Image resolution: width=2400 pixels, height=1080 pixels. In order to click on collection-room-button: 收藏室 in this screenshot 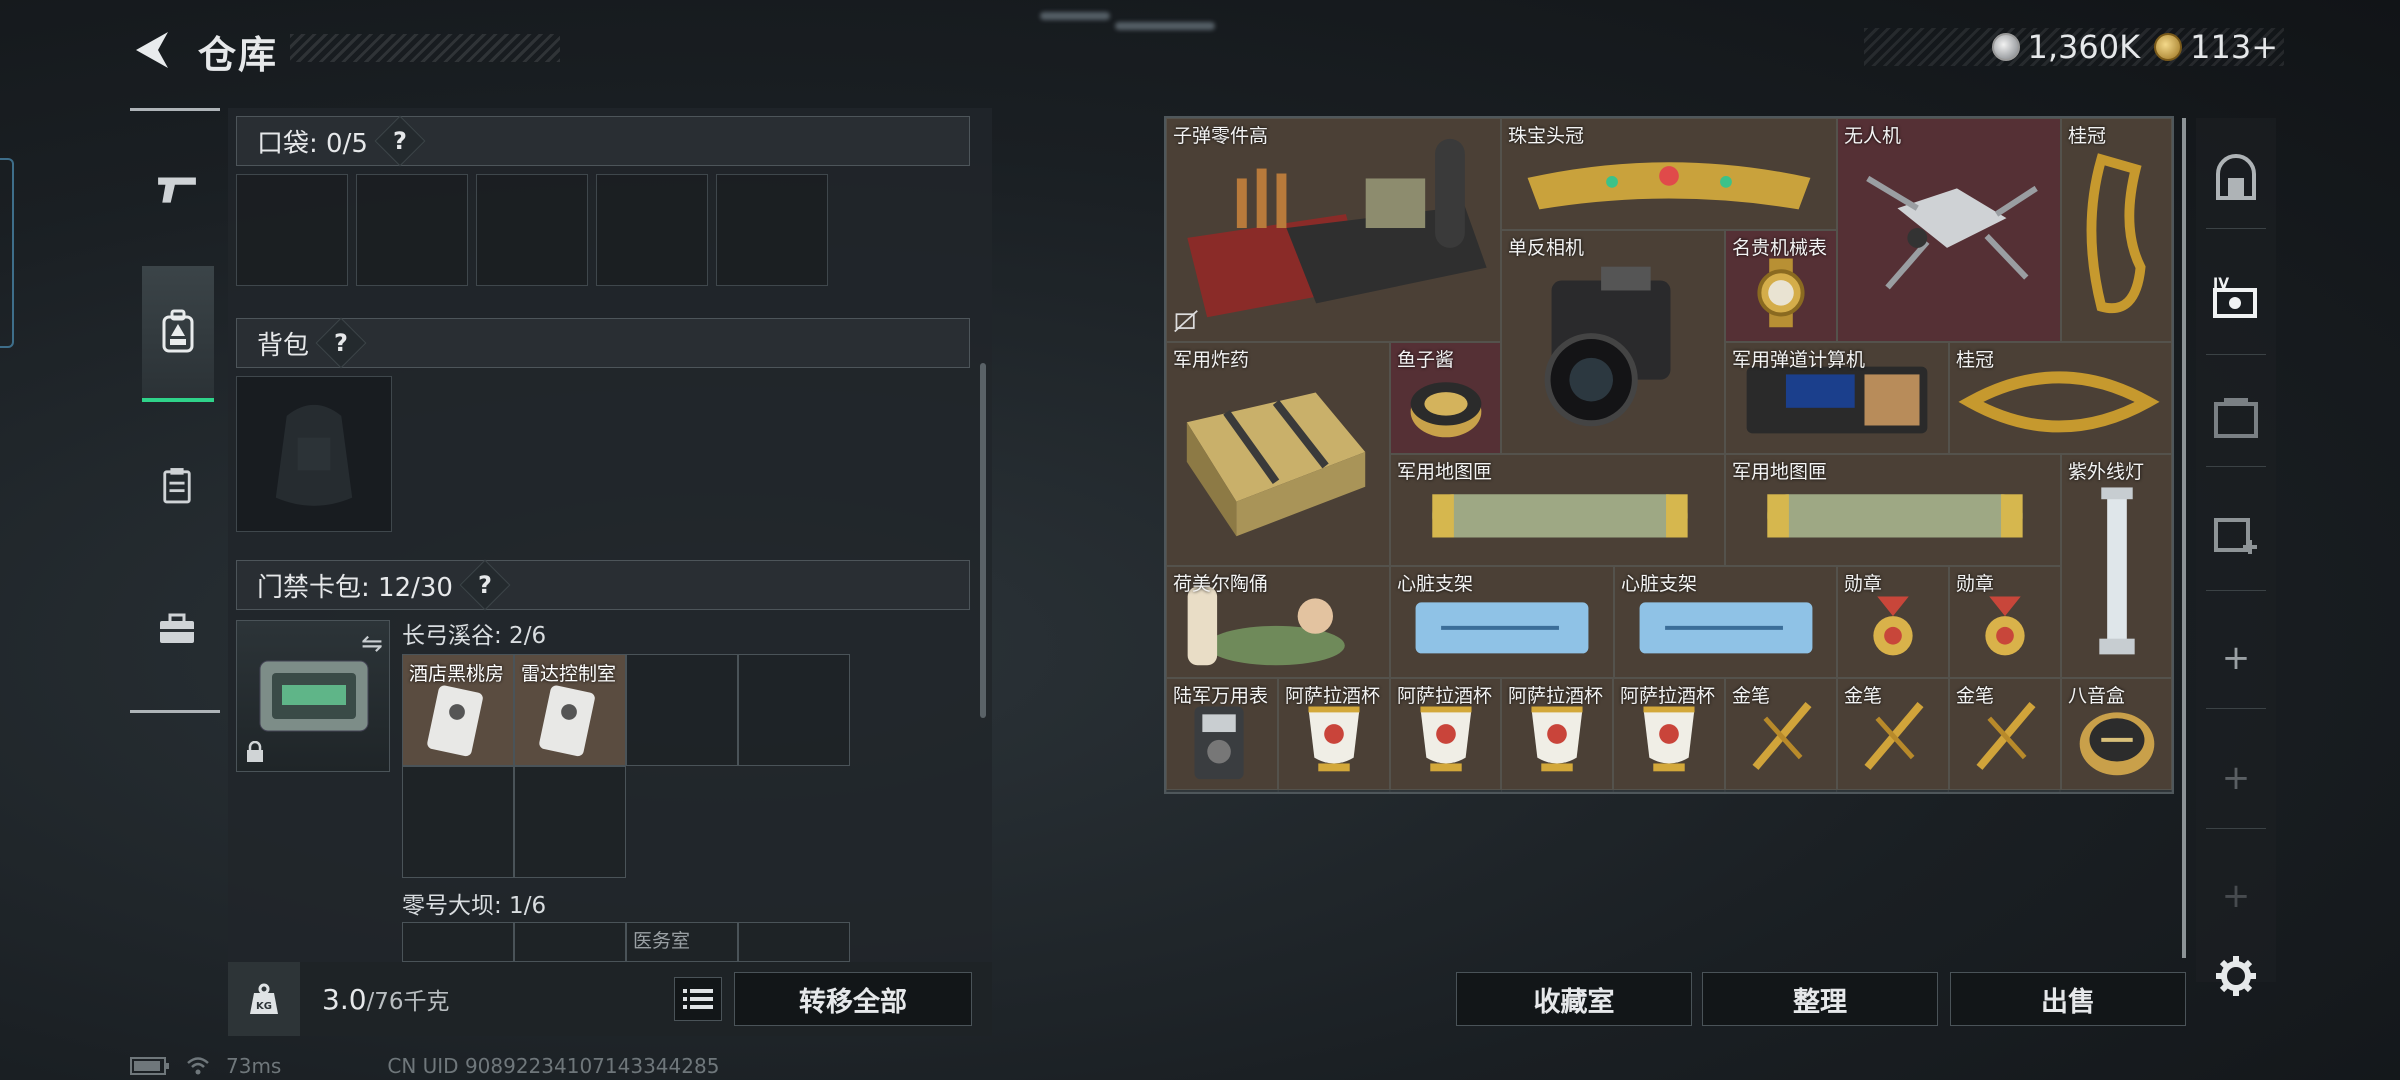, I will do `click(1574, 999)`.